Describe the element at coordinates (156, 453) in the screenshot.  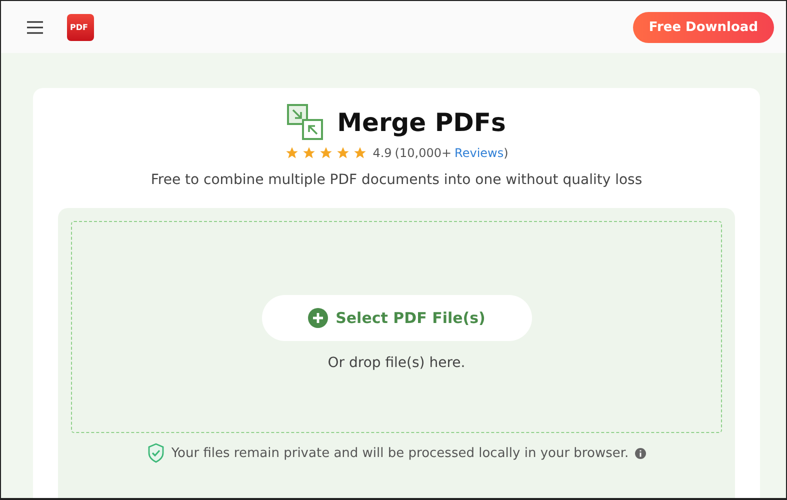
I see `shield-check-icon` at that location.